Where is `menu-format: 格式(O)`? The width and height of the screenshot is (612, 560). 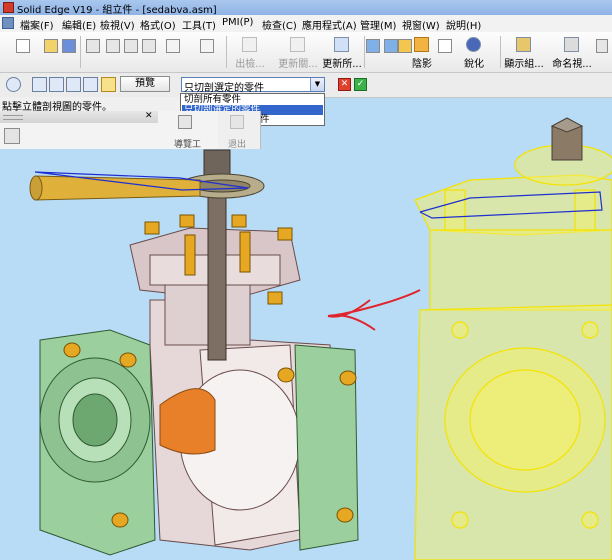
menu-format: 格式(O) is located at coordinates (158, 24).